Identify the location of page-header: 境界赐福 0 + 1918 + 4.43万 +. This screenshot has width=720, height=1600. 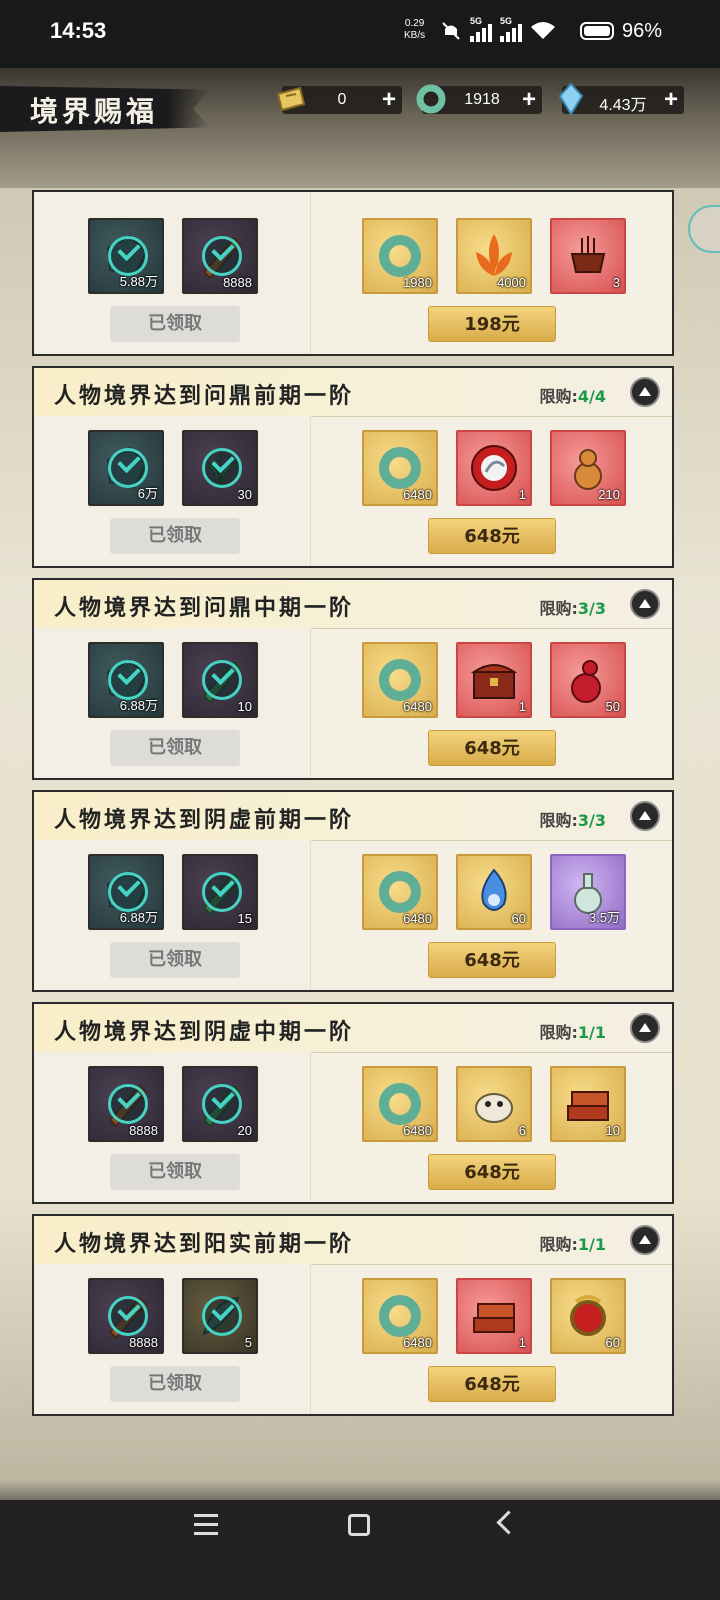
(360, 128).